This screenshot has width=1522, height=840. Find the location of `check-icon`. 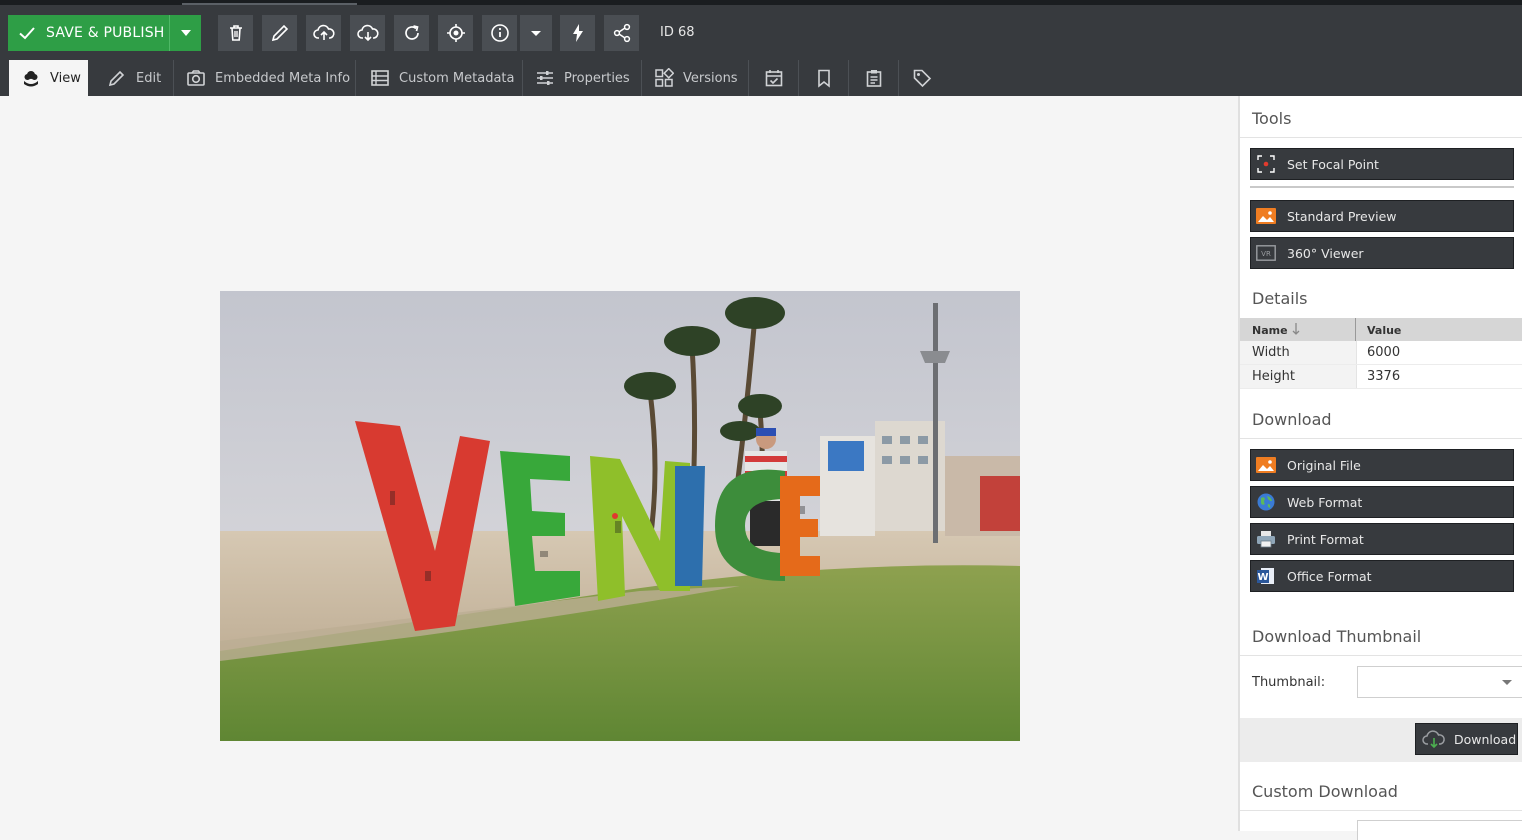

check-icon is located at coordinates (27, 33).